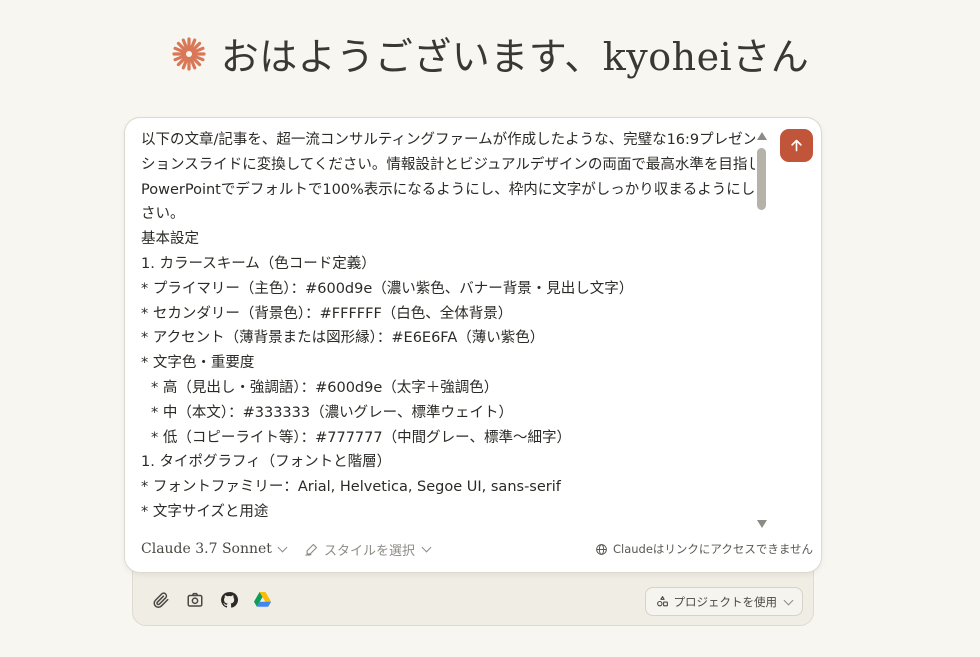 This screenshot has height=657, width=980. I want to click on send-button, so click(796, 145).